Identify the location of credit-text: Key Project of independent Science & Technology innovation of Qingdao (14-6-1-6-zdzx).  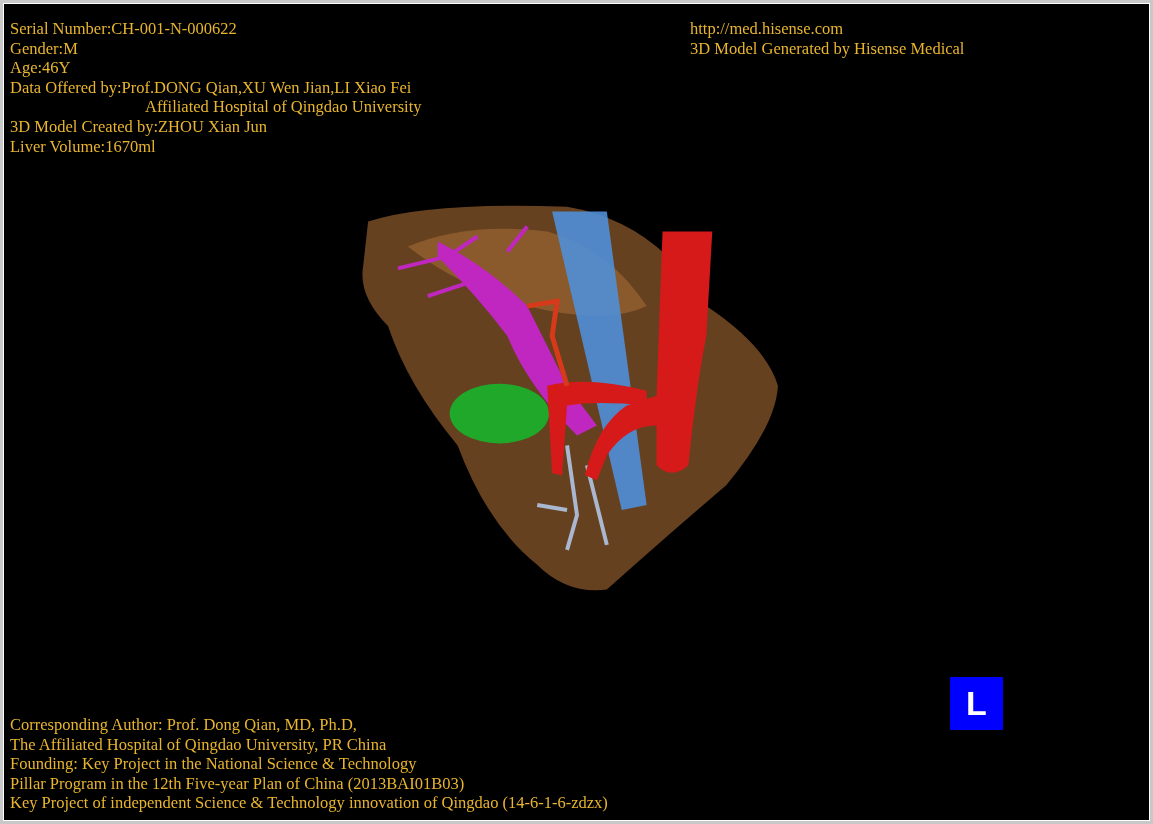
(309, 803).